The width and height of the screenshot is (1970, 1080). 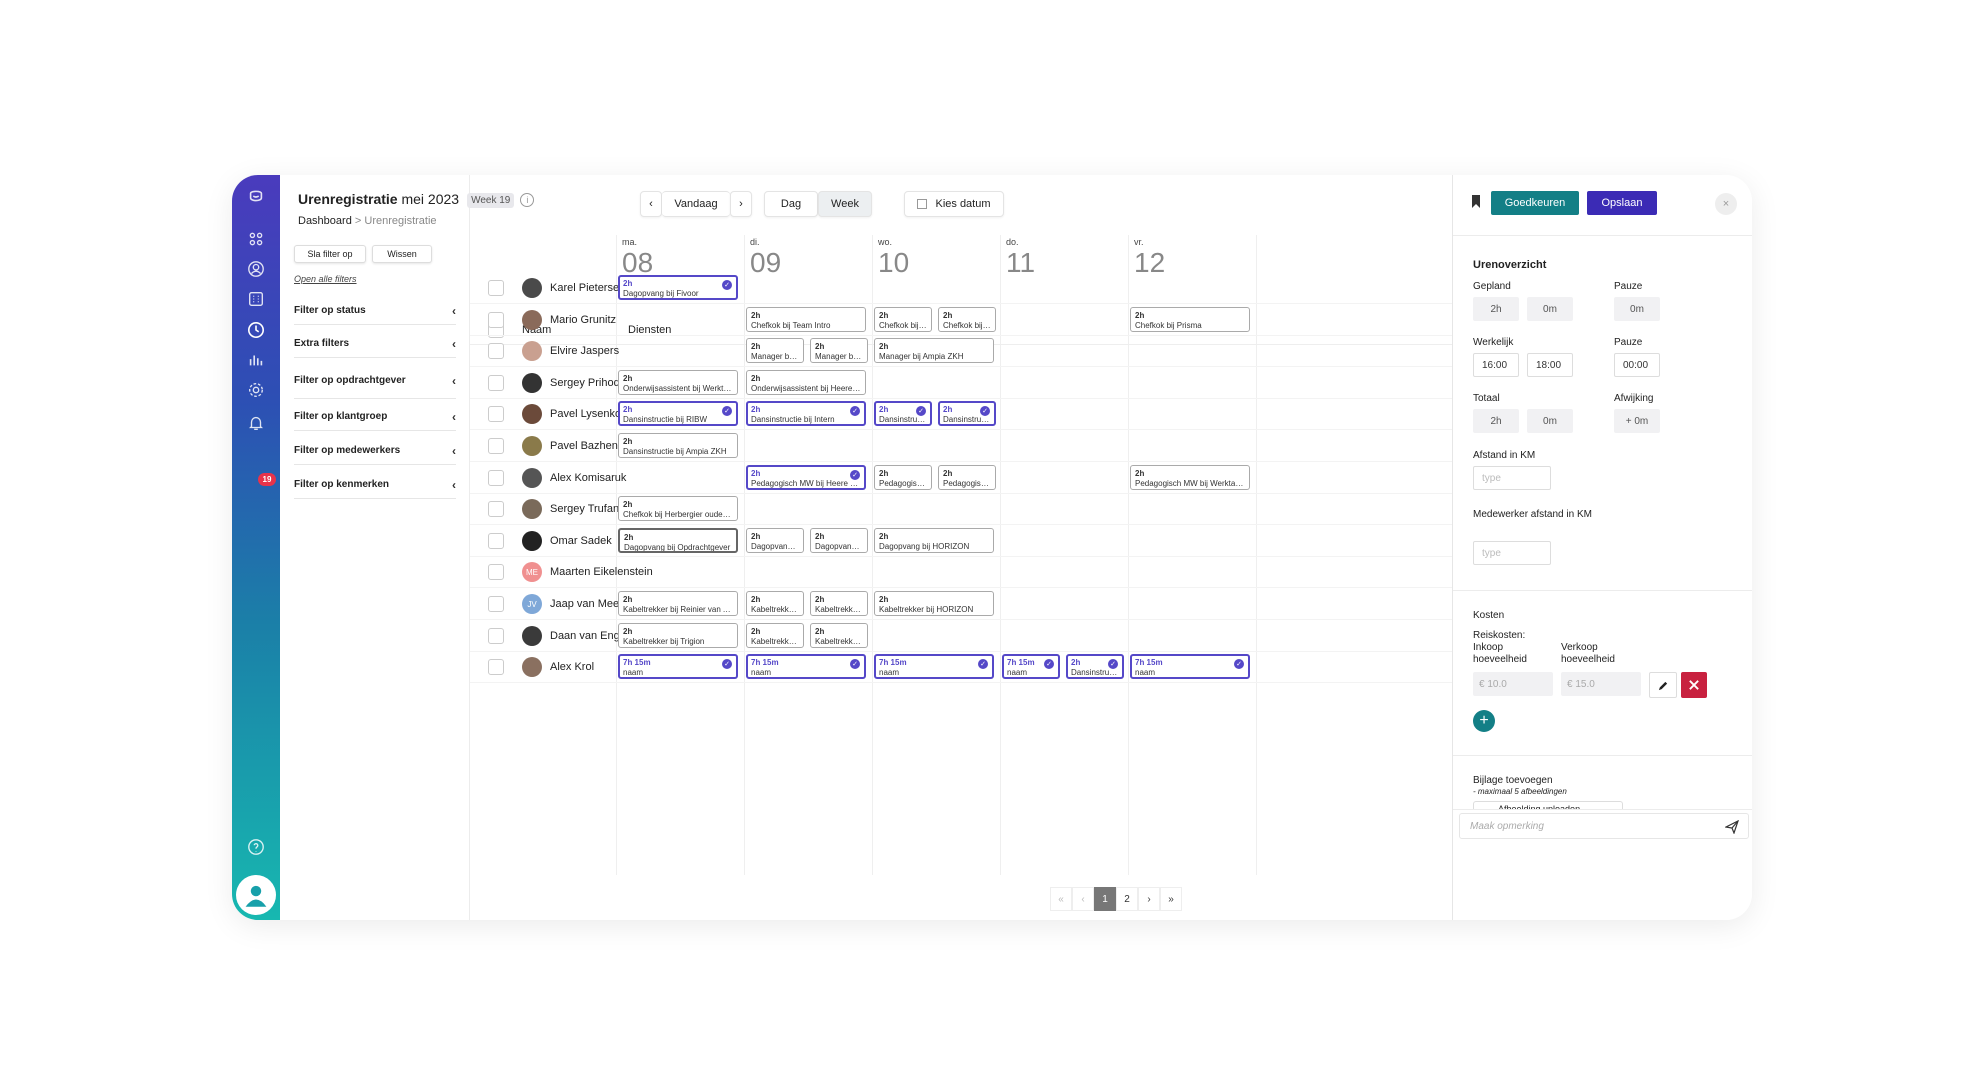 I want to click on apps-grid-icon, so click(x=256, y=239).